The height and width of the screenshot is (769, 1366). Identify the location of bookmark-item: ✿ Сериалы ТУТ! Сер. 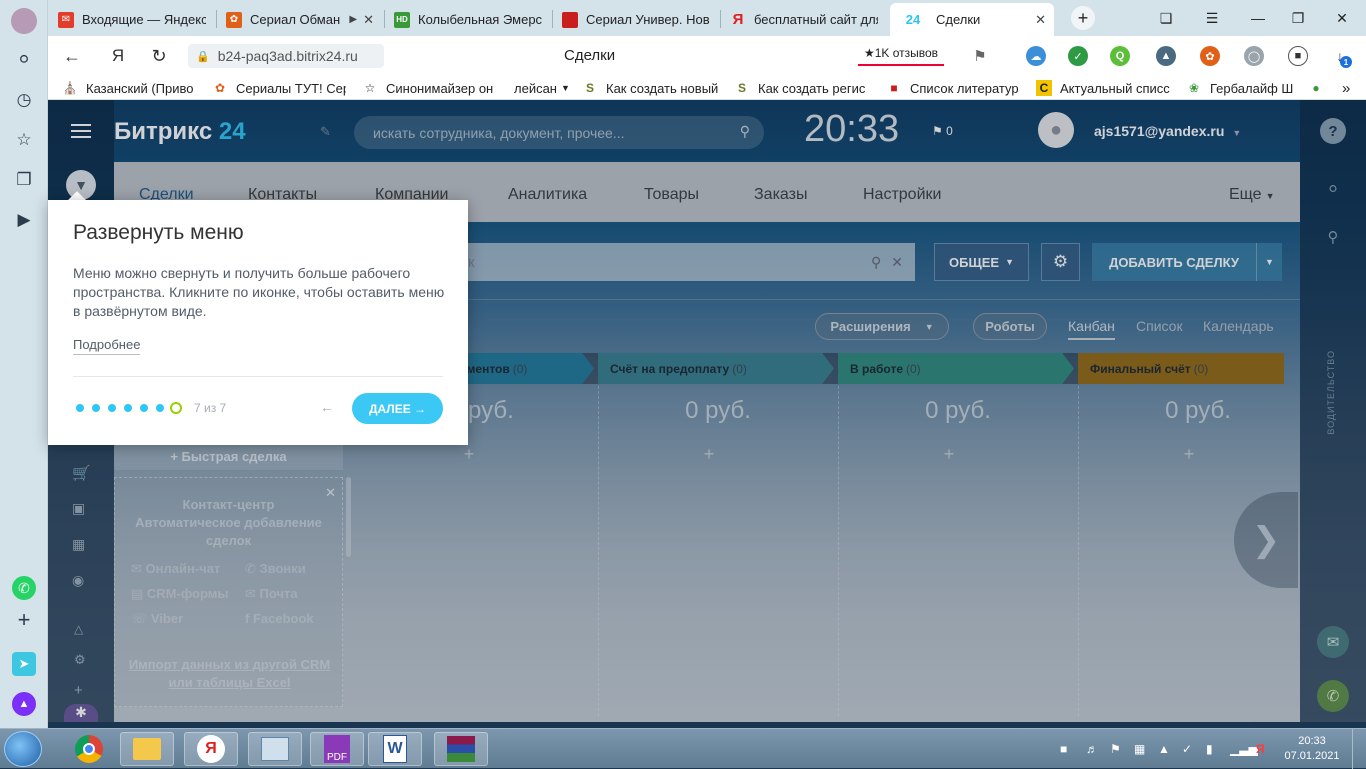
(279, 88).